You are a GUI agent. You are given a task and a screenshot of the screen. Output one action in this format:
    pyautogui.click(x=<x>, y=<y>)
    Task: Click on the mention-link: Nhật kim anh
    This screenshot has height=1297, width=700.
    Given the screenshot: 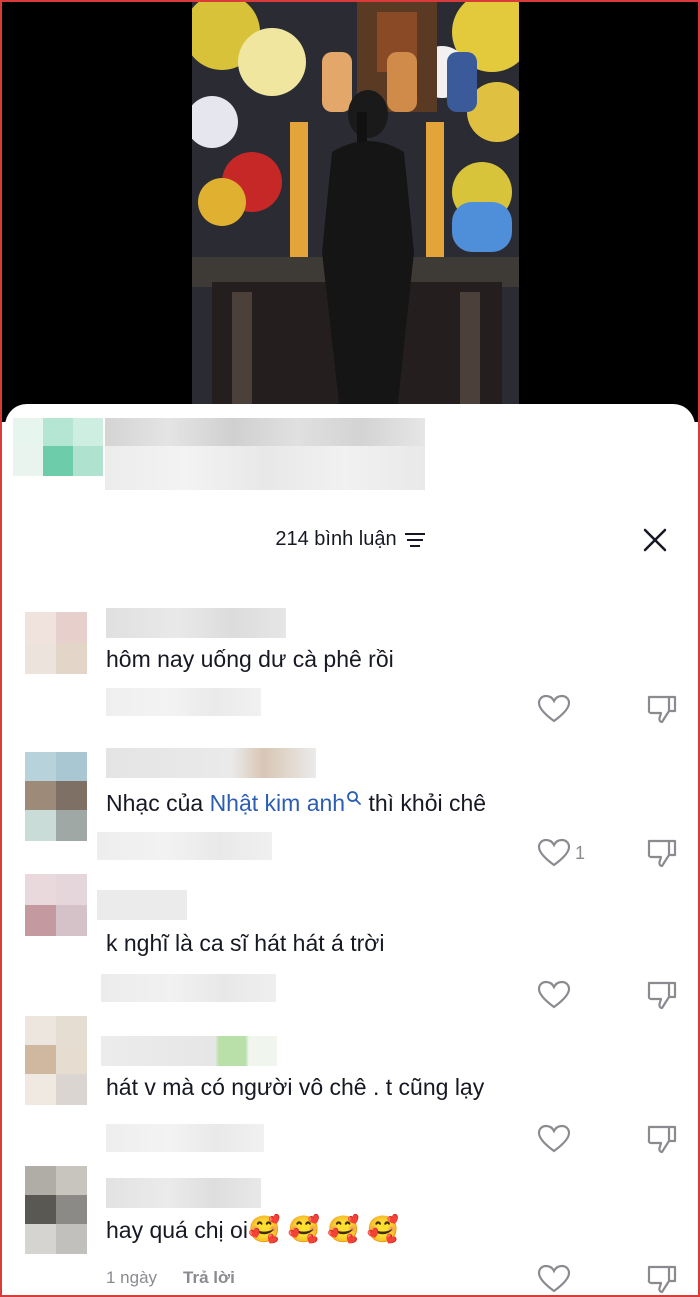 What is the action you would take?
    pyautogui.click(x=278, y=803)
    